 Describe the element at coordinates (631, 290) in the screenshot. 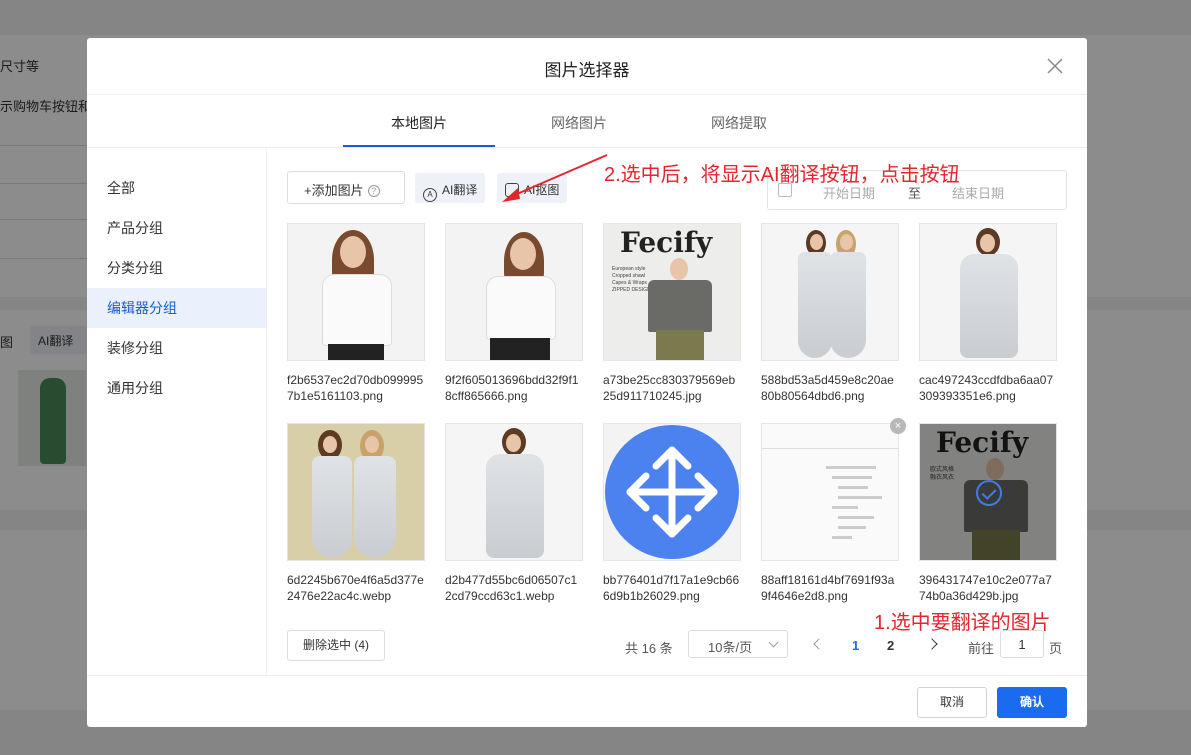

I see `image-caption-line: ZIPPED DESIGN` at that location.